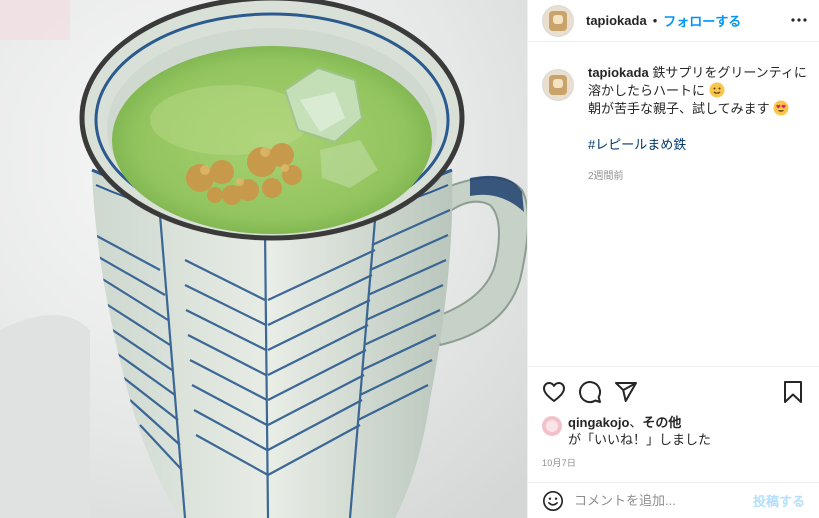 This screenshot has height=518, width=819. I want to click on comment-bar: 投稿する, so click(673, 500).